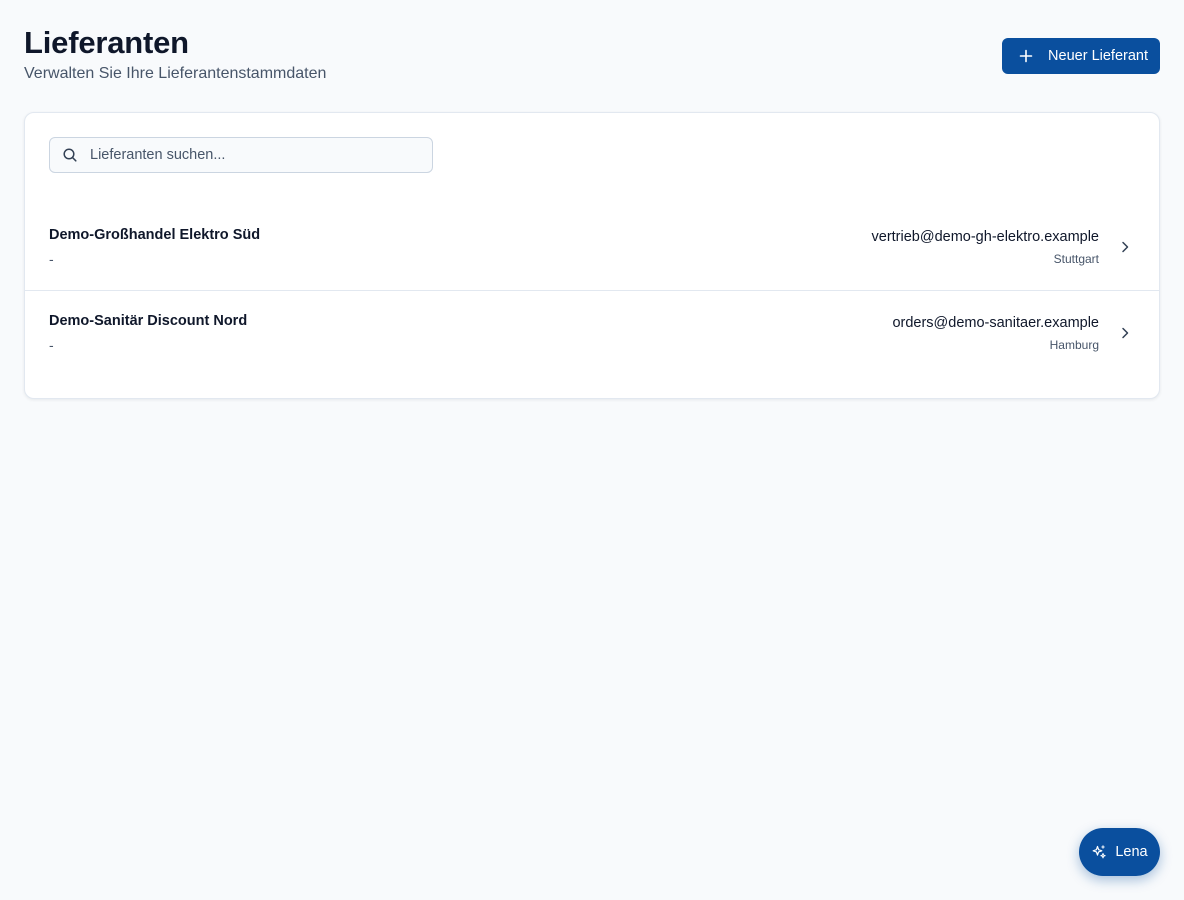 The width and height of the screenshot is (1184, 900). I want to click on assistant-button: Lena, so click(1119, 852).